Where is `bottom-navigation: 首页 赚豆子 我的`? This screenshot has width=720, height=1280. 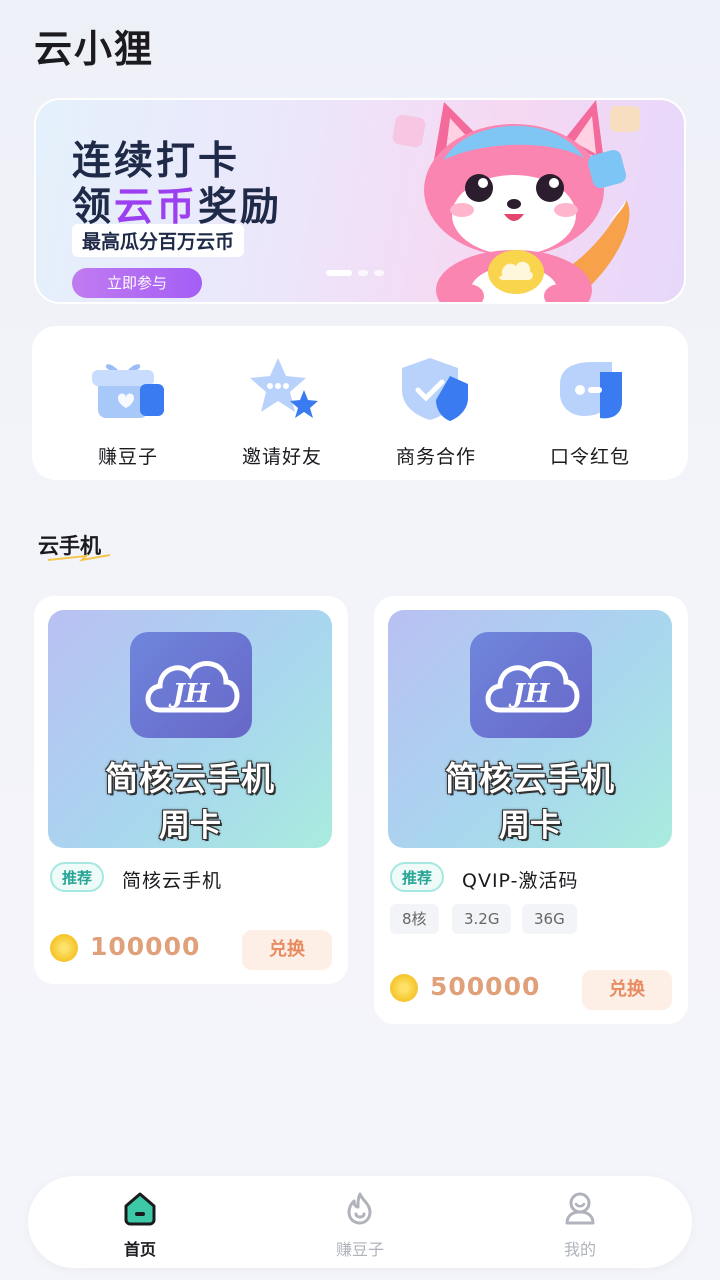 bottom-navigation: 首页 赚豆子 我的 is located at coordinates (360, 1222).